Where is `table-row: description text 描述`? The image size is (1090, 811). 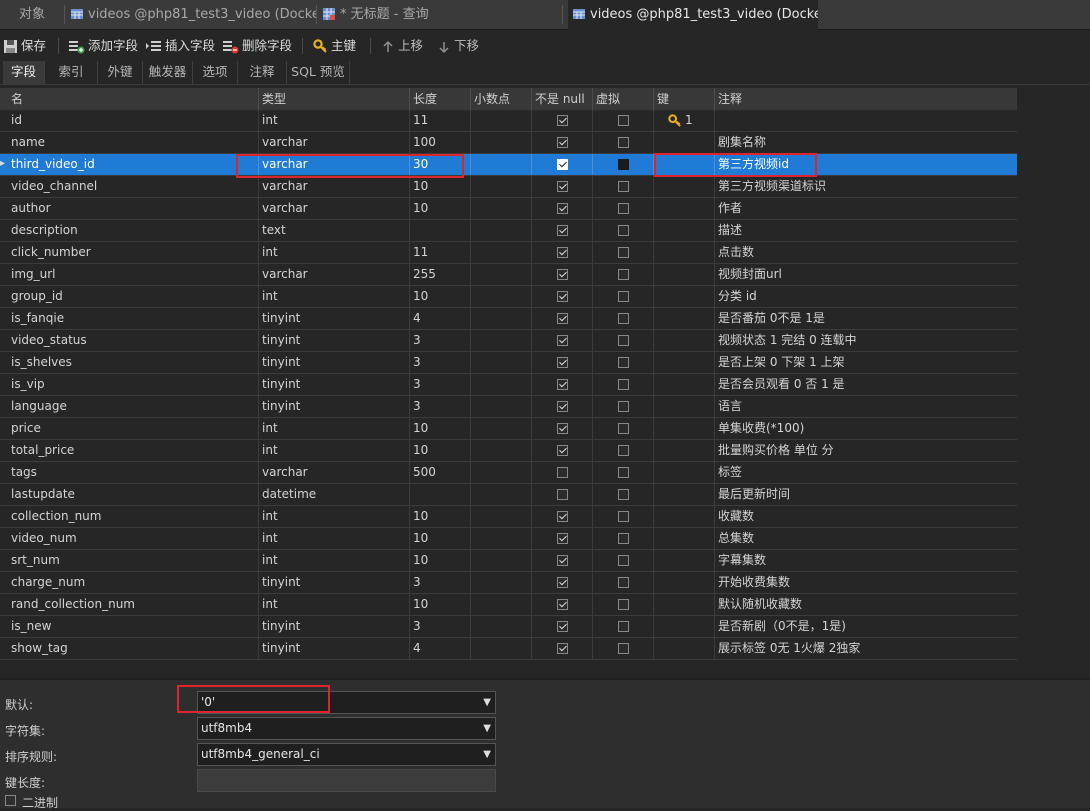 table-row: description text 描述 is located at coordinates (508, 231).